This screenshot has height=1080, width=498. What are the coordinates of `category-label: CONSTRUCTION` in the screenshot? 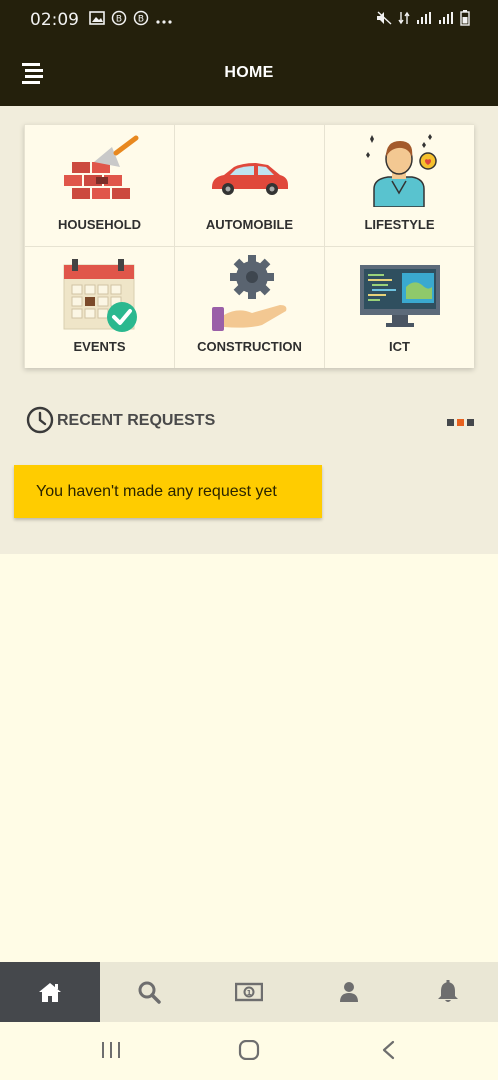 It's located at (249, 346).